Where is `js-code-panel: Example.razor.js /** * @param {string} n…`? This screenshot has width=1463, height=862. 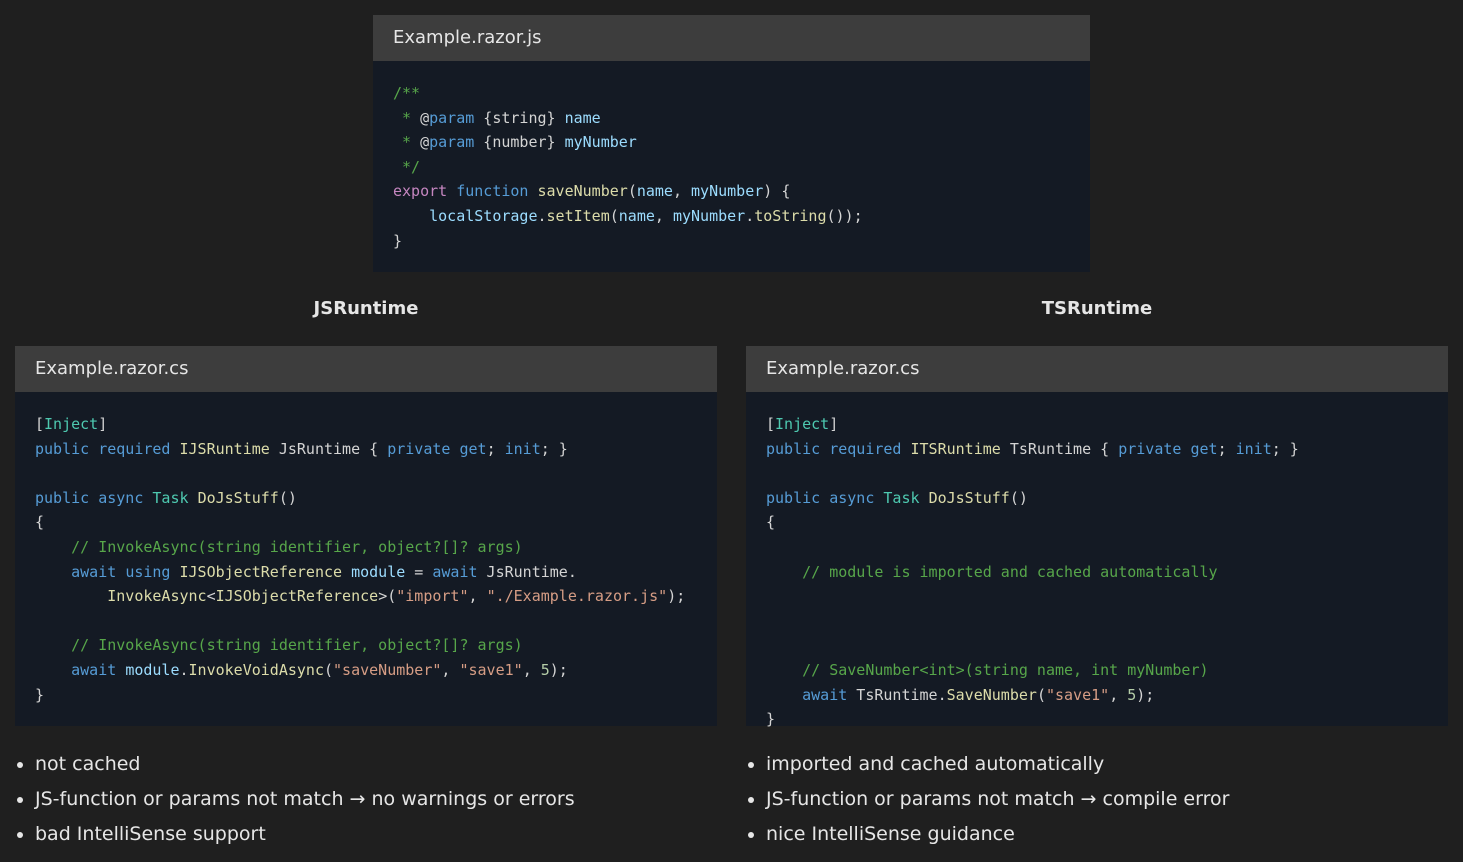 js-code-panel: Example.razor.js /** * @param {string} n… is located at coordinates (731, 143).